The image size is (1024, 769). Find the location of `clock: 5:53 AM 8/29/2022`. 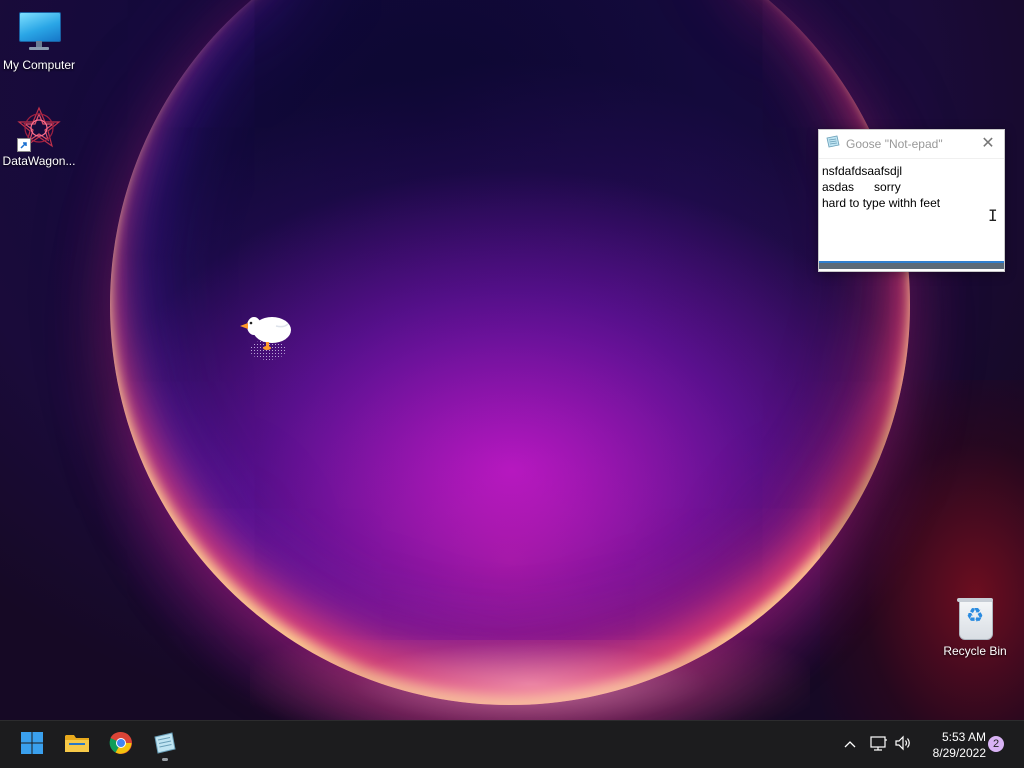

clock: 5:53 AM 8/29/2022 is located at coordinates (951, 745).